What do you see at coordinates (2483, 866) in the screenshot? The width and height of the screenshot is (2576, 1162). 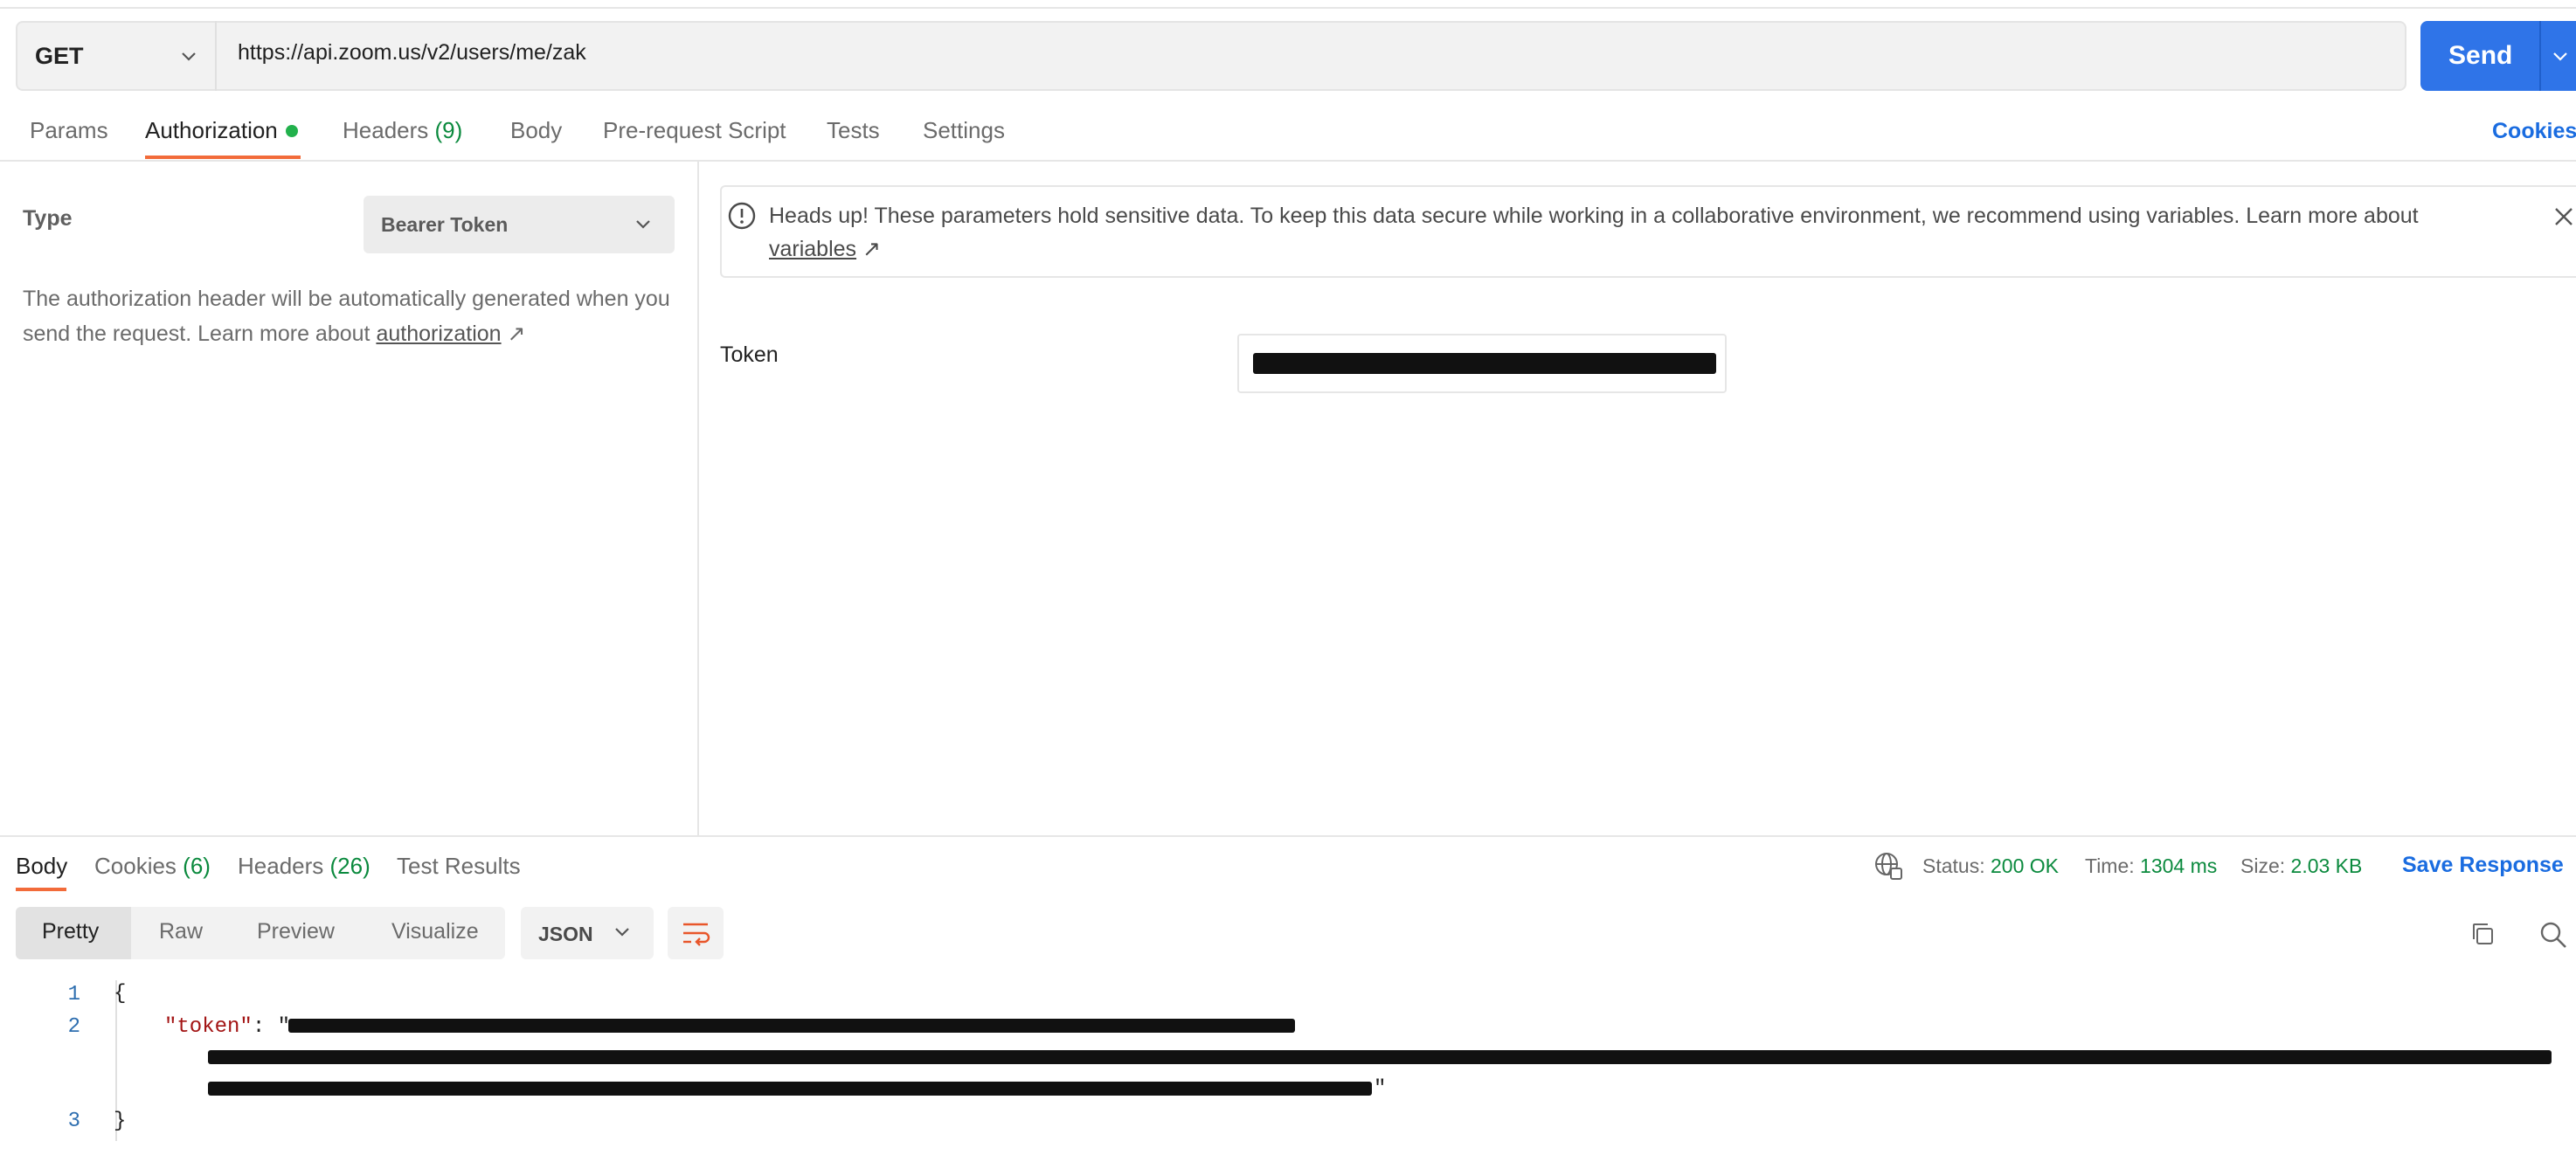 I see `save-response-button: Save Response` at bounding box center [2483, 866].